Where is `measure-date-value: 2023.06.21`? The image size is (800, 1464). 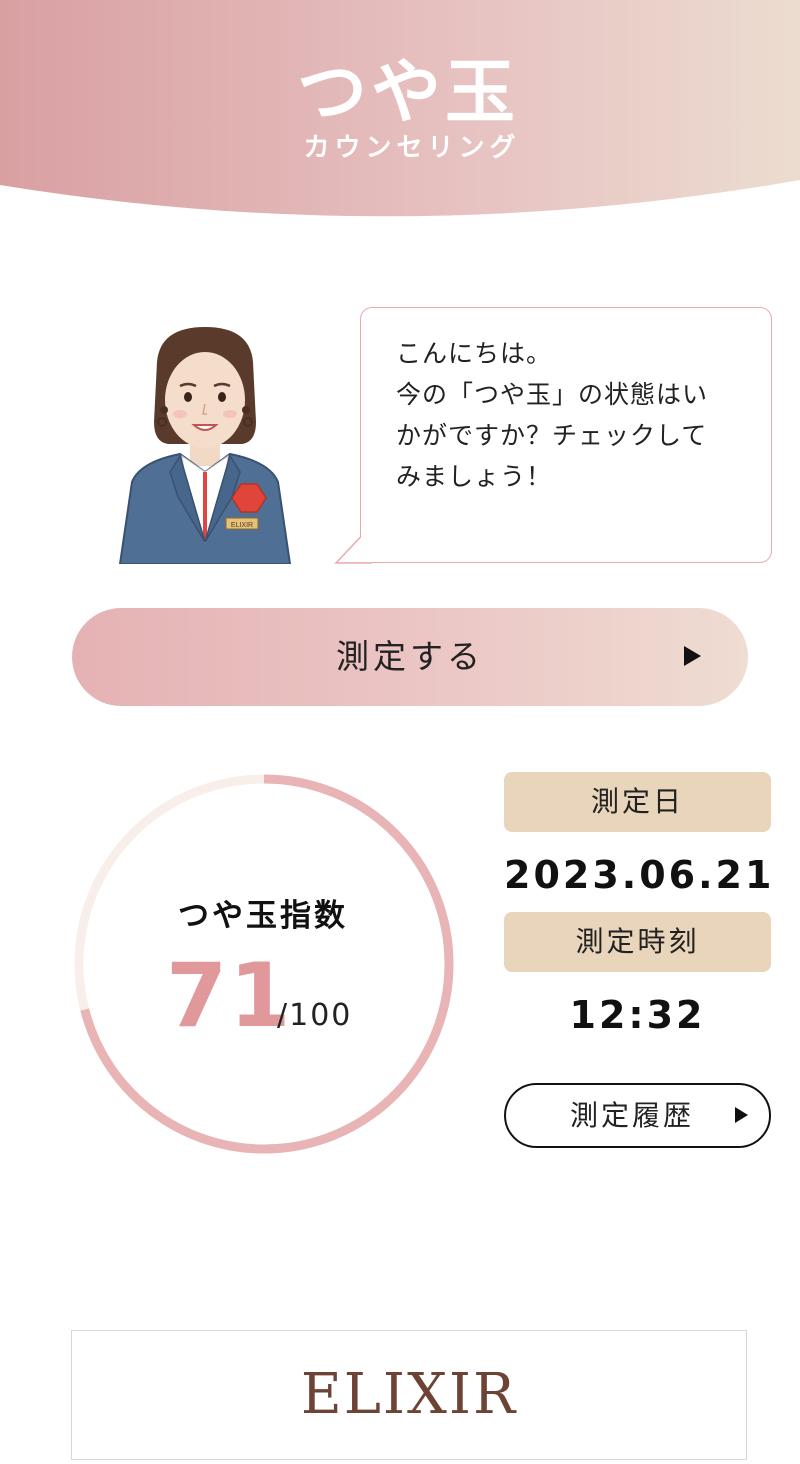
measure-date-value: 2023.06.21 is located at coordinates (639, 875).